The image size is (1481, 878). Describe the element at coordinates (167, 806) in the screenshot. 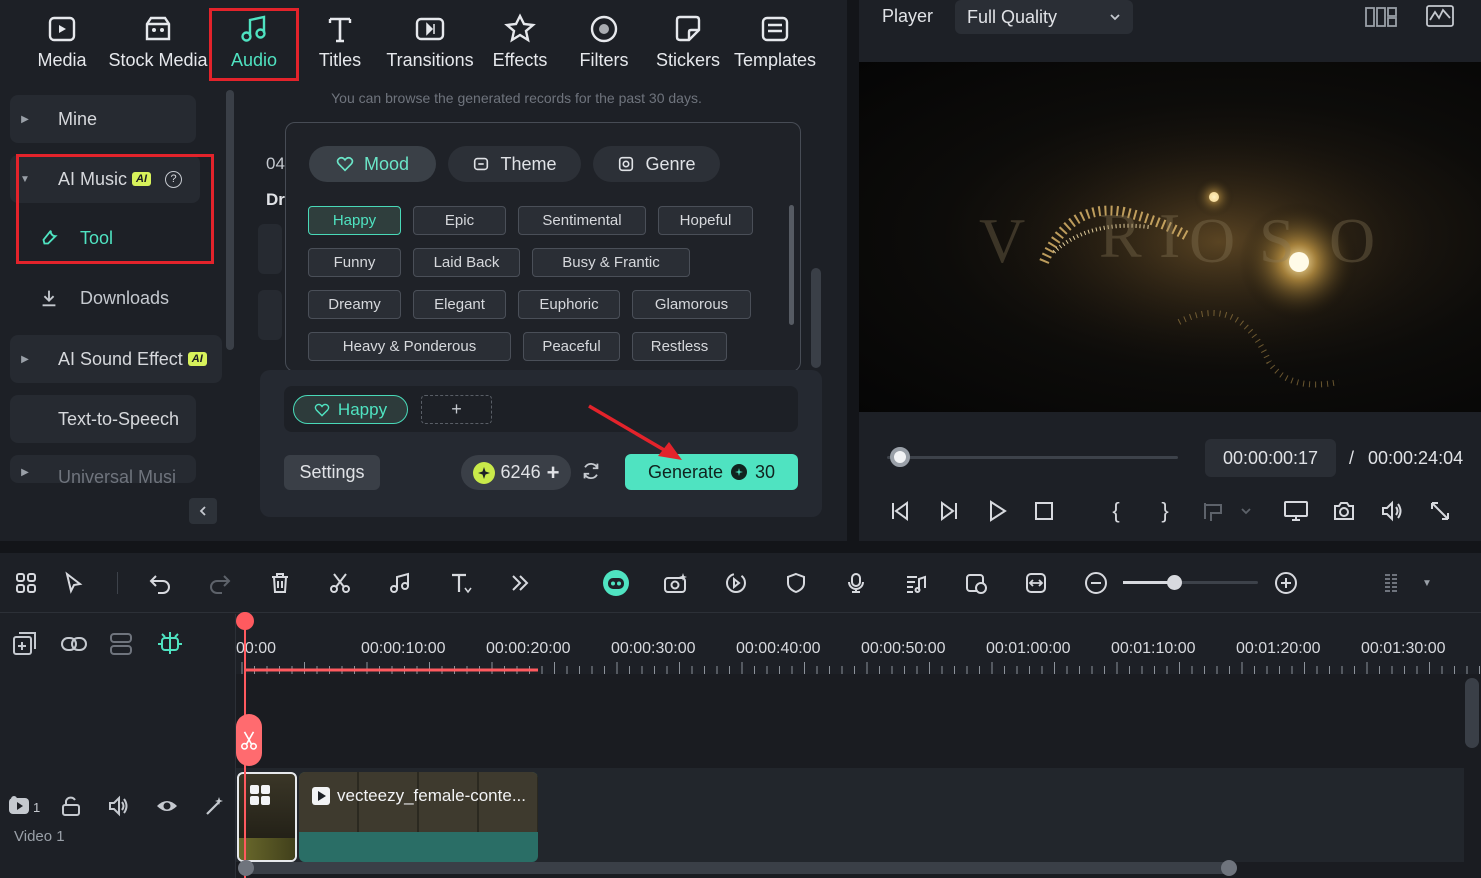

I see `eye-icon` at that location.